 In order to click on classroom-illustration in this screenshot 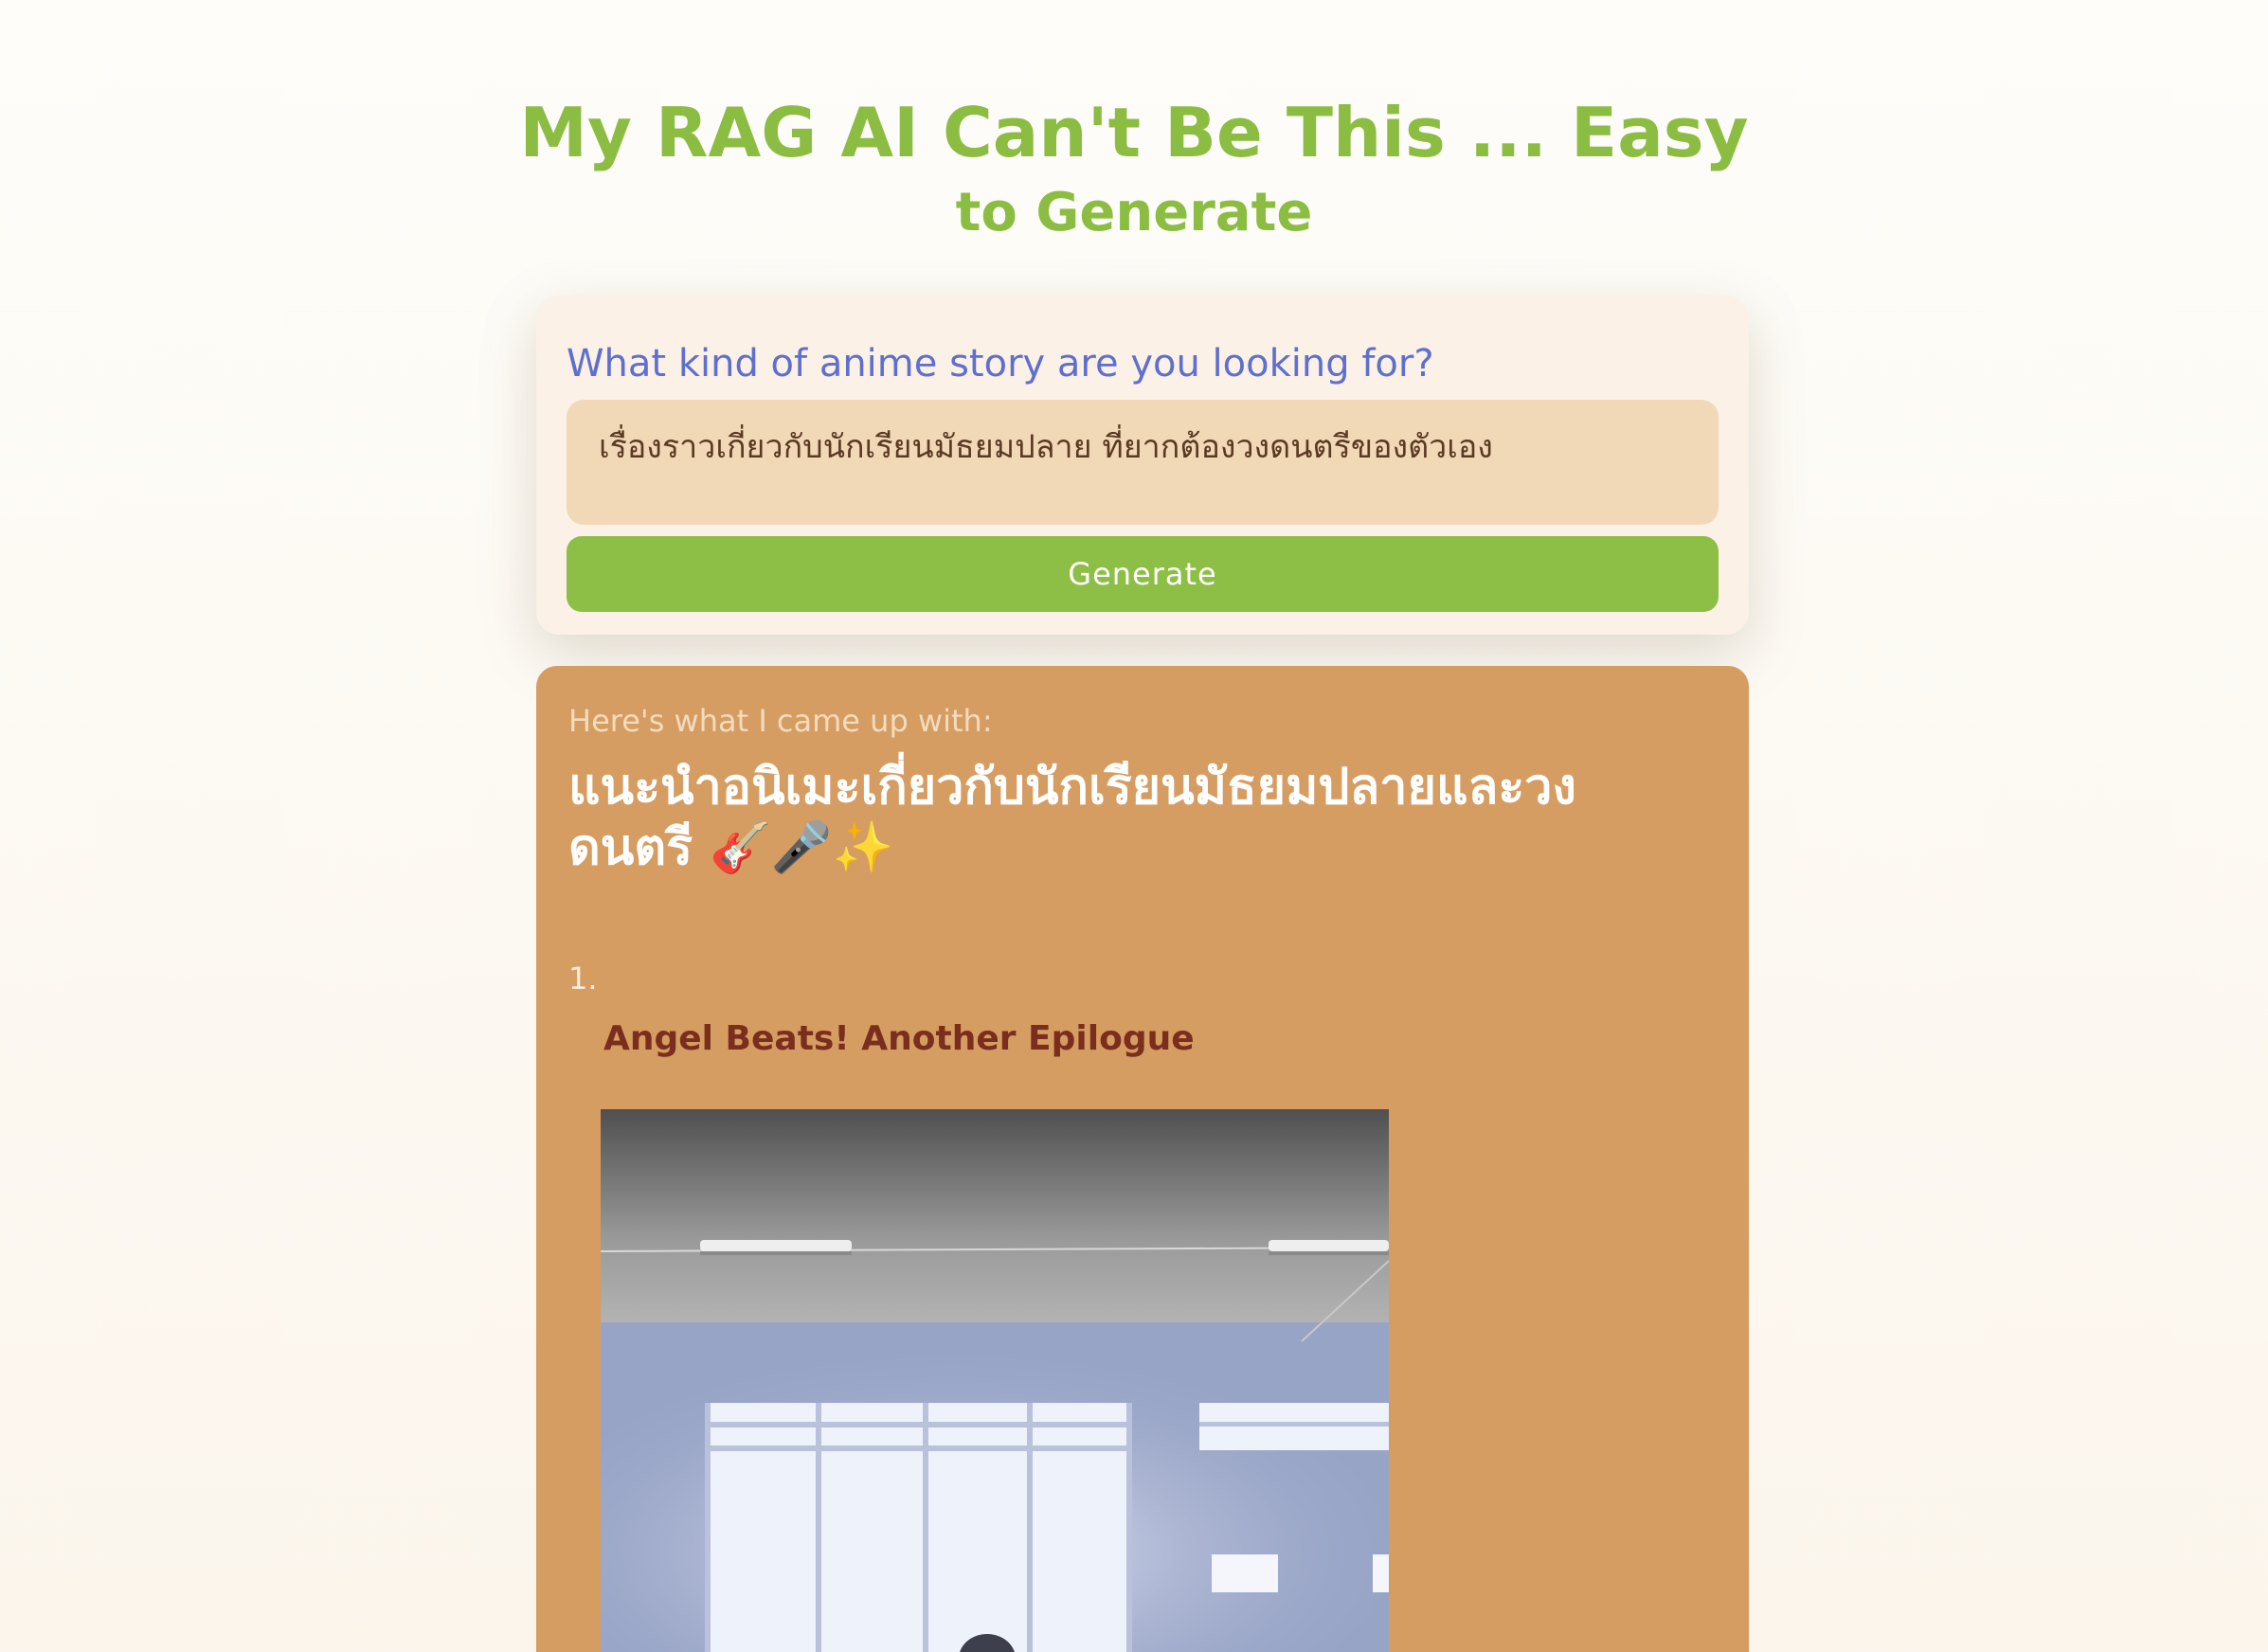, I will do `click(995, 1380)`.